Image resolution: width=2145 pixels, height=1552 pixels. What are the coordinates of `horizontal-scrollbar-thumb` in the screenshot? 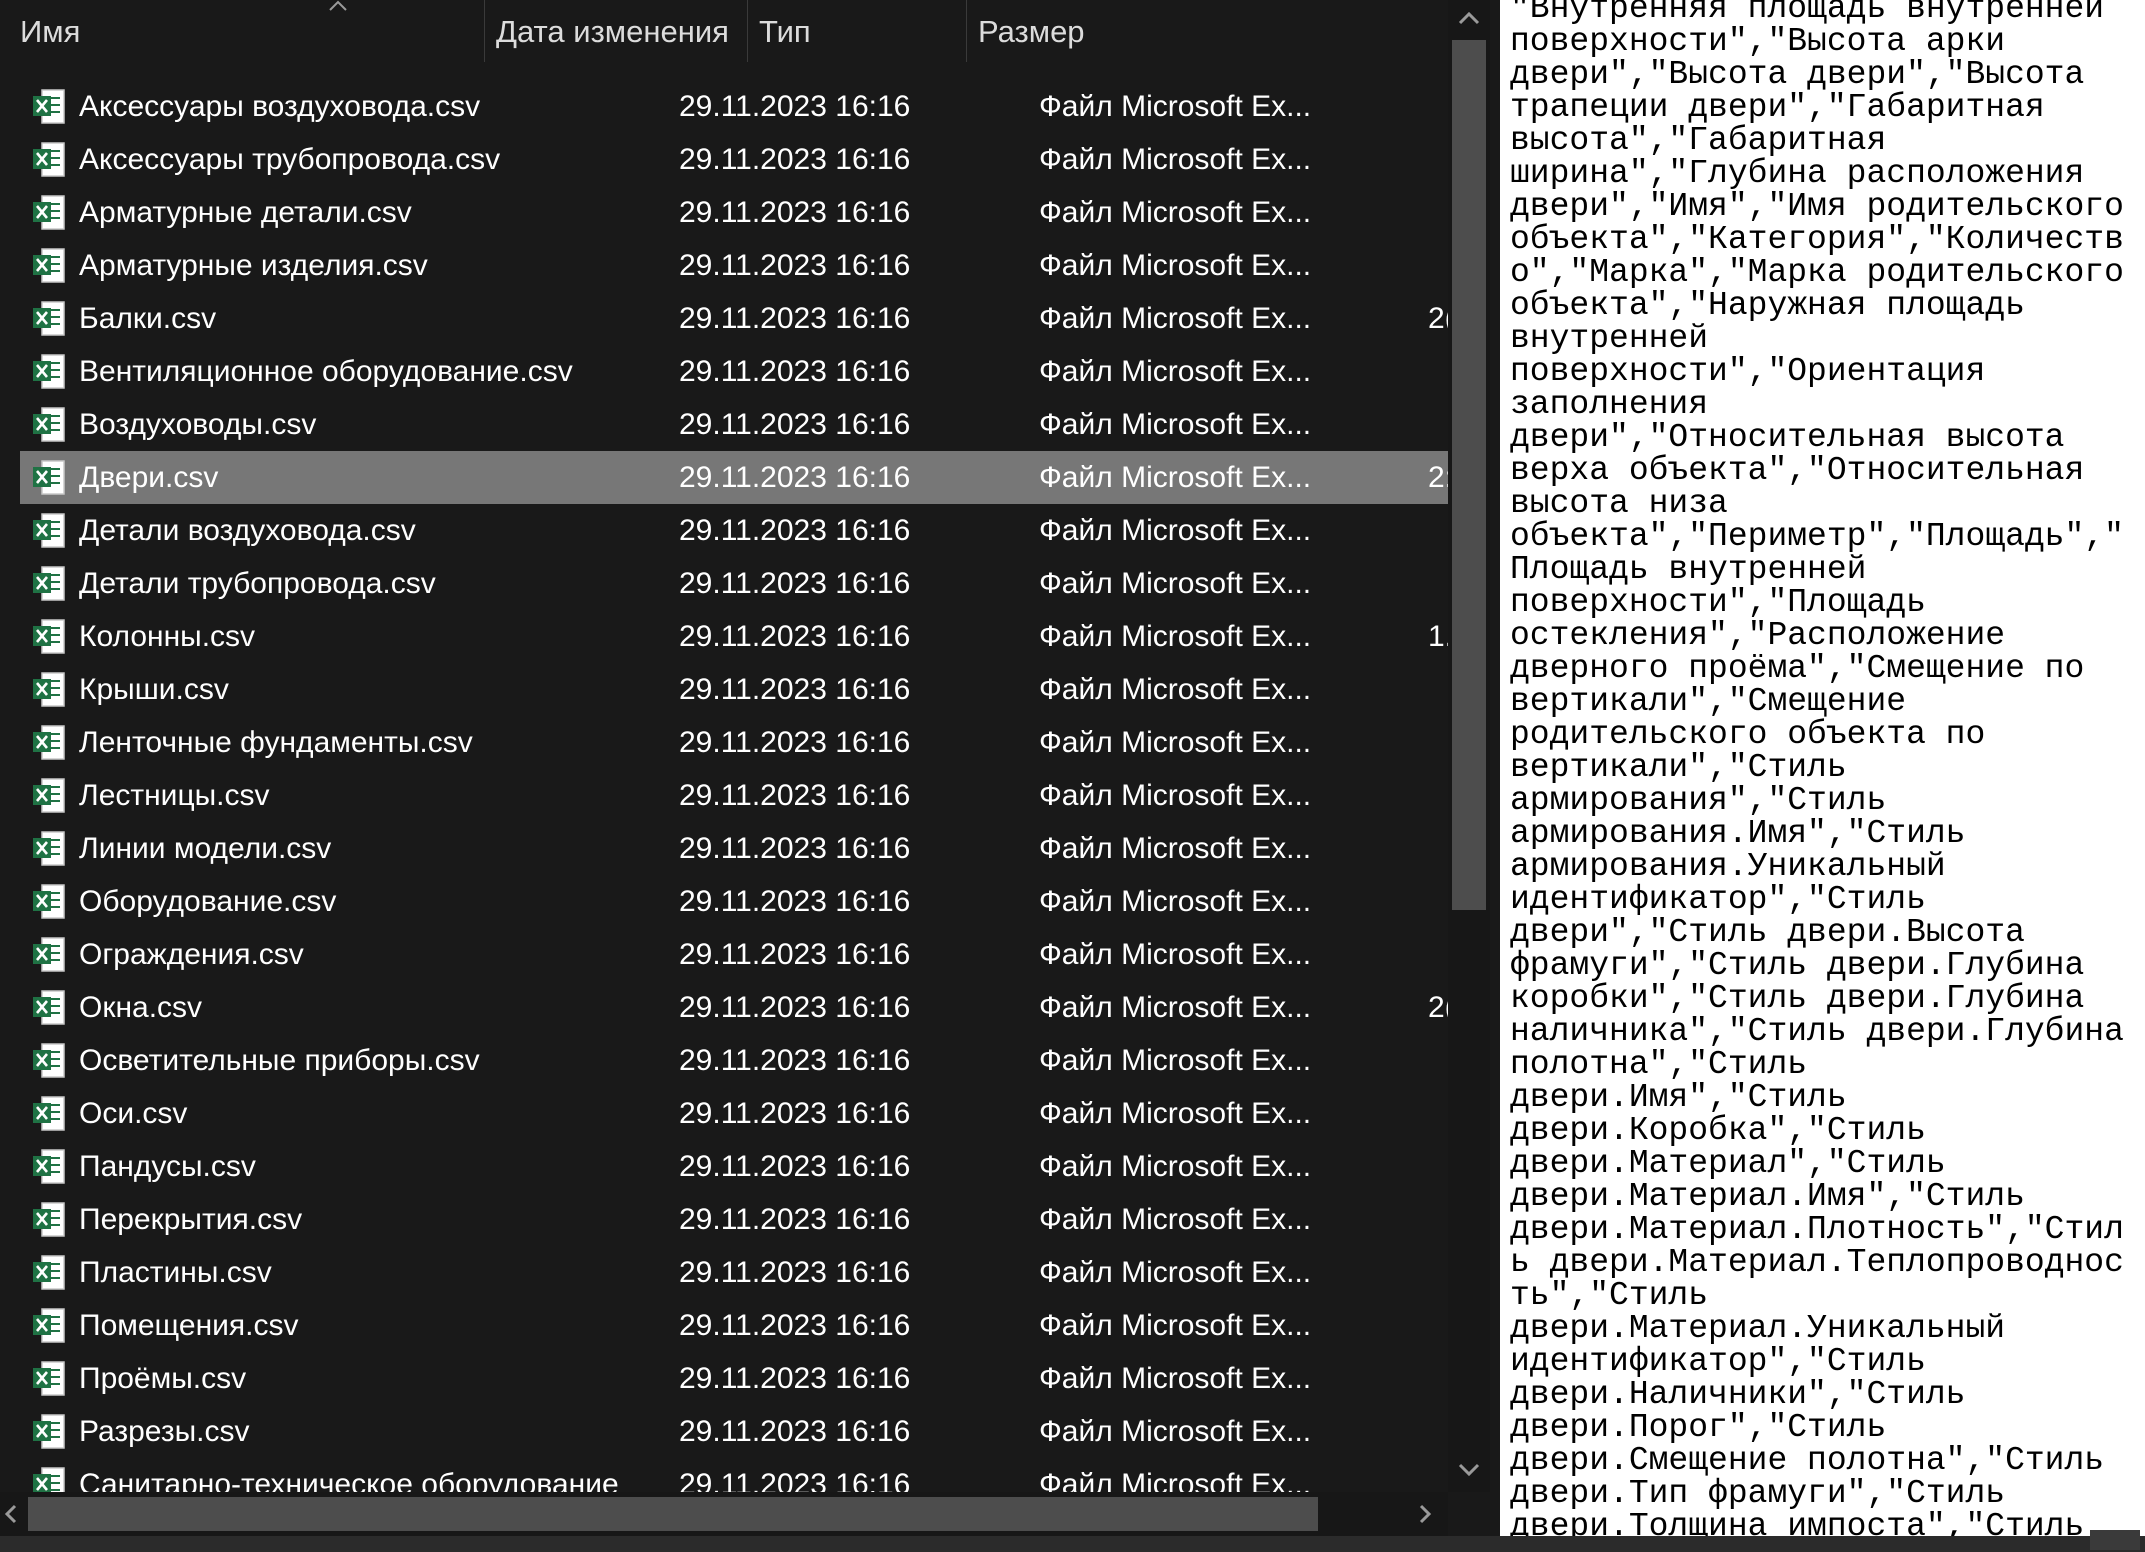 It's located at (673, 1514).